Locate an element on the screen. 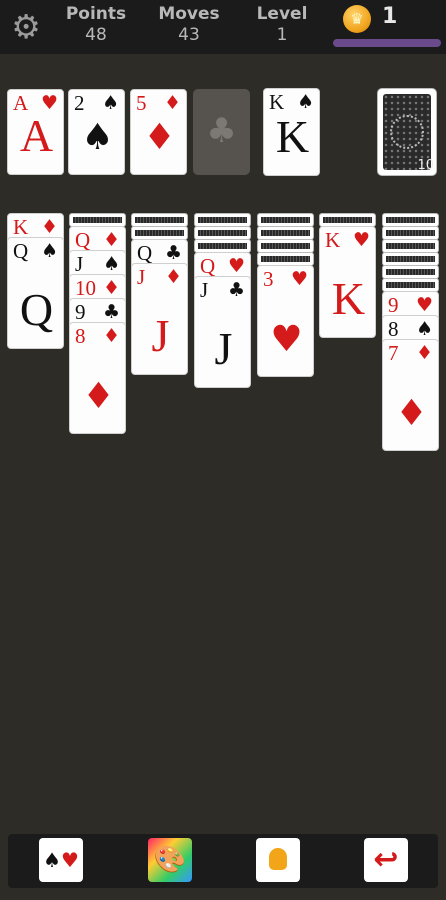  tableau-card: 8 ♦ ♦ is located at coordinates (97, 378).